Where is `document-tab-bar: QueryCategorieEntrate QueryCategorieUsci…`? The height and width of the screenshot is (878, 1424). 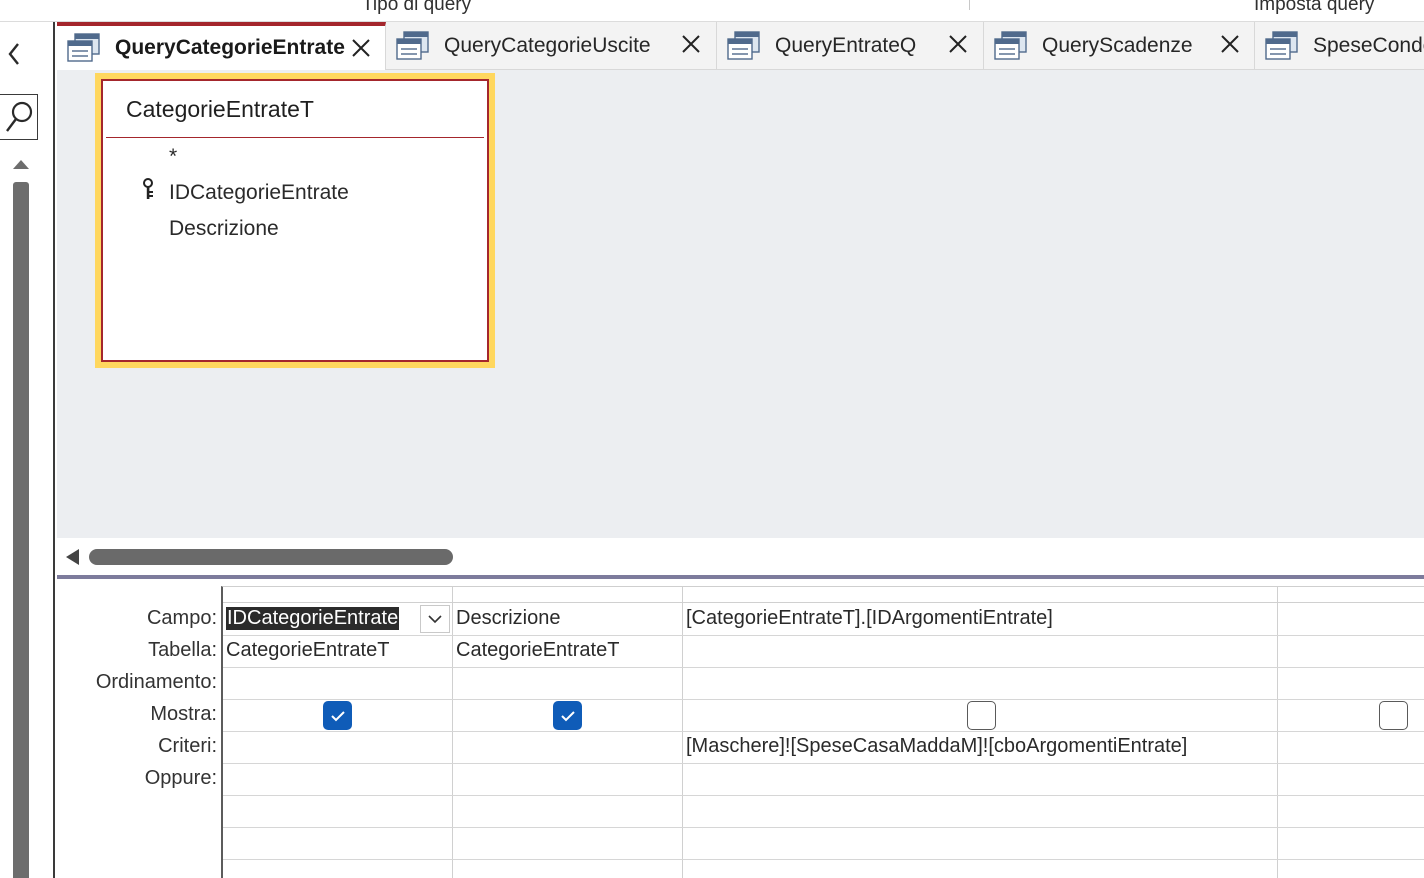
document-tab-bar: QueryCategorieEntrate QueryCategorieUsci… is located at coordinates (740, 46).